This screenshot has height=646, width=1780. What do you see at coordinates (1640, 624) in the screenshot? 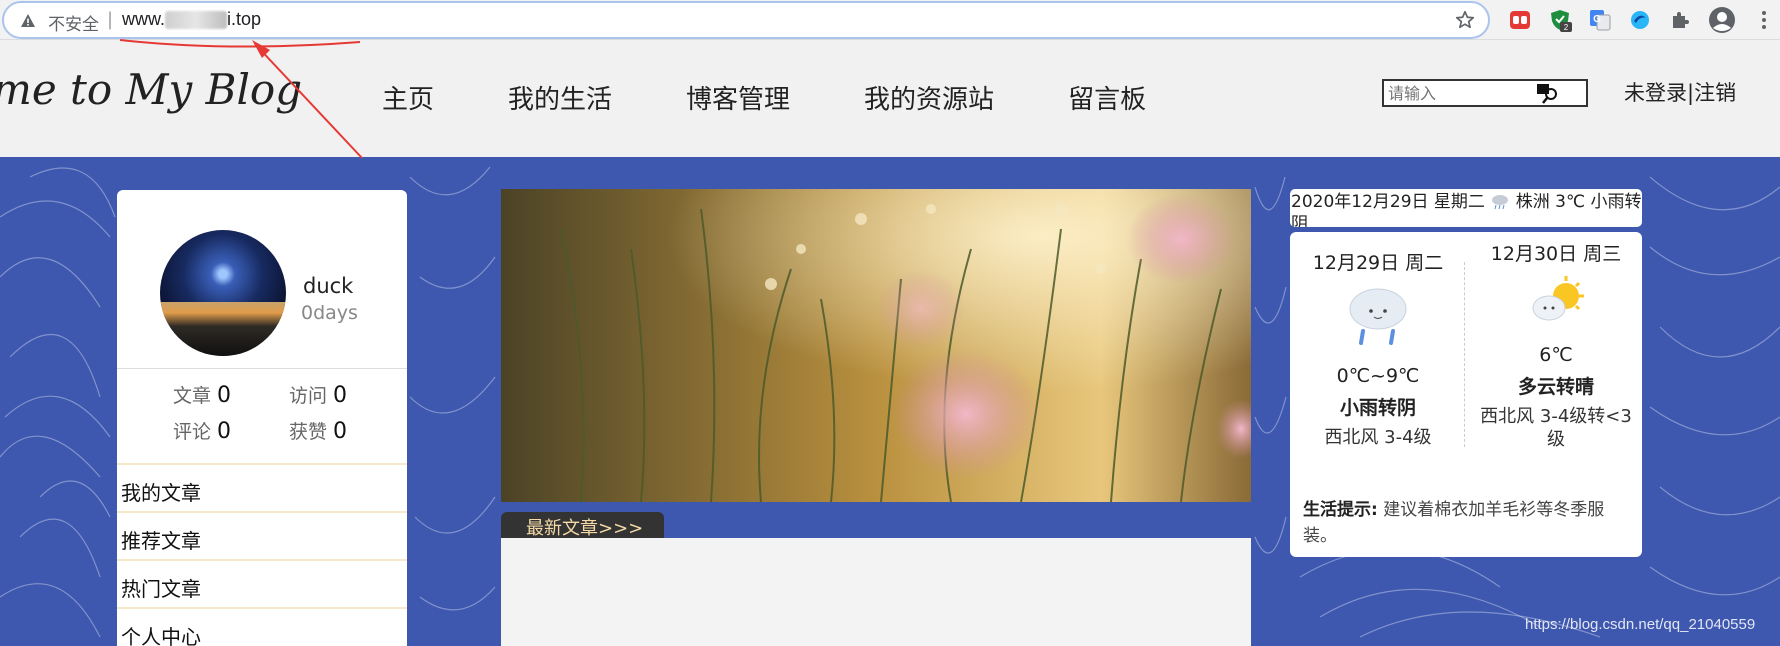
I see `csdn-watermark: https://blog.csdn.net/qq_21040559` at bounding box center [1640, 624].